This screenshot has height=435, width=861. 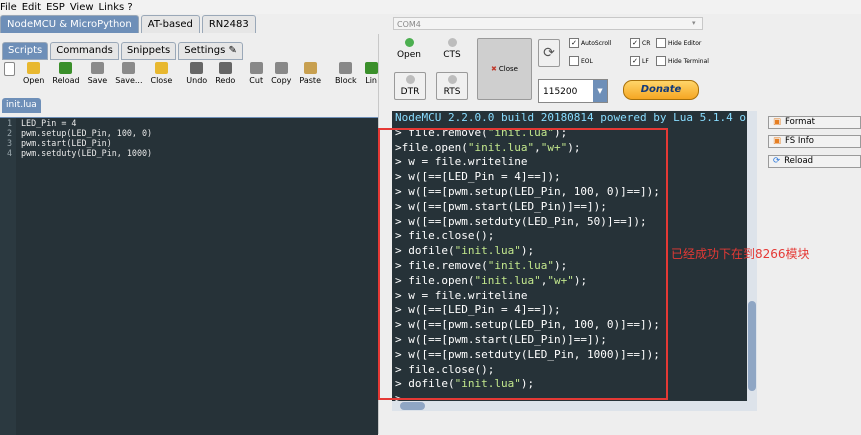 What do you see at coordinates (410, 86) in the screenshot?
I see `dtr-button: DTR` at bounding box center [410, 86].